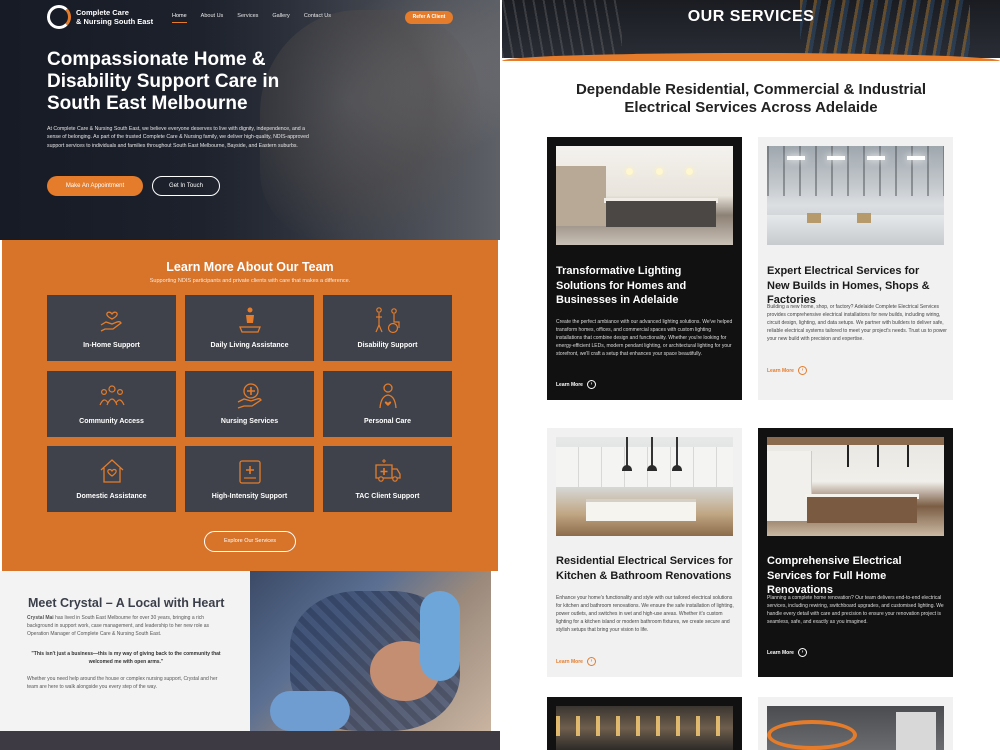  I want to click on services-banner-title: OUR SERVICES, so click(751, 16).